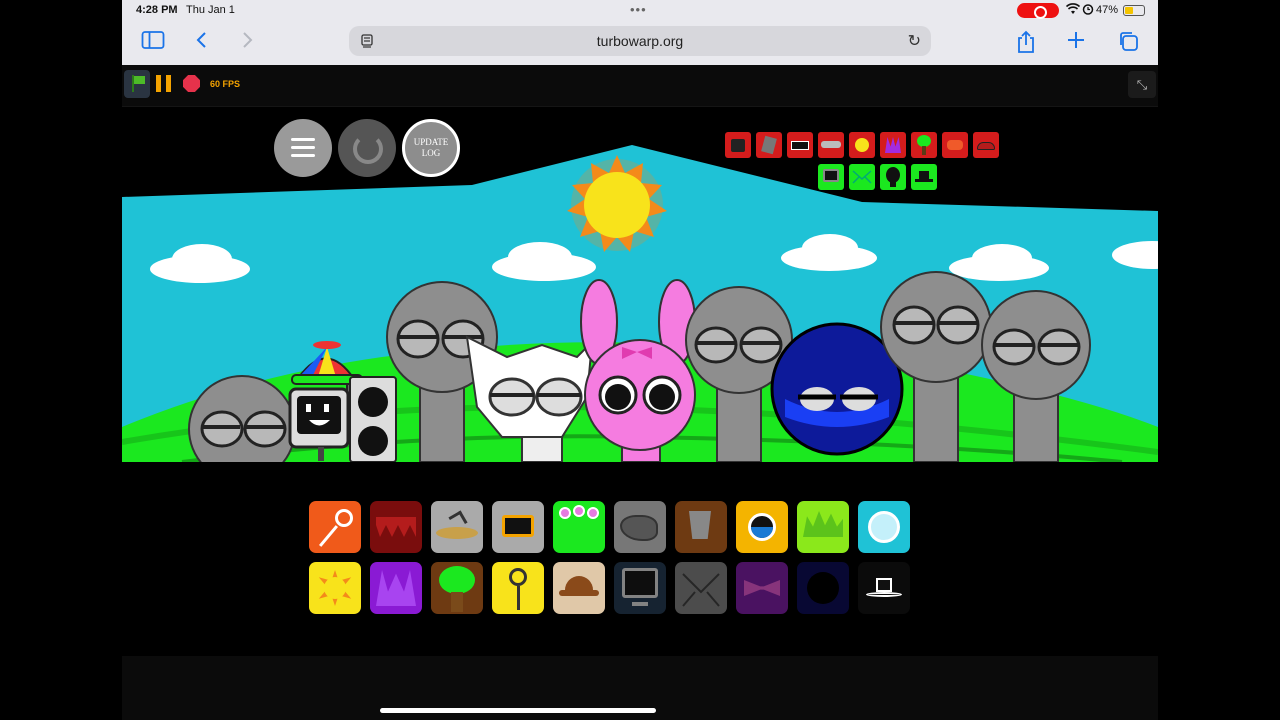  What do you see at coordinates (701, 588) in the screenshot?
I see `palette-envelope` at bounding box center [701, 588].